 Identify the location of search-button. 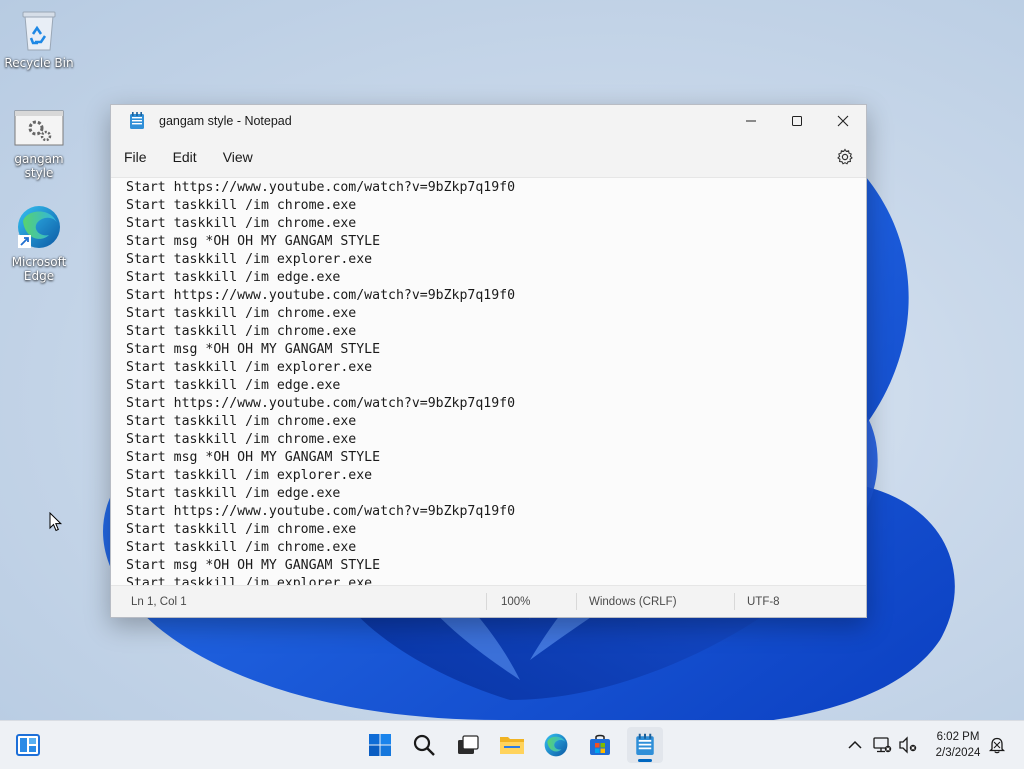
(424, 745).